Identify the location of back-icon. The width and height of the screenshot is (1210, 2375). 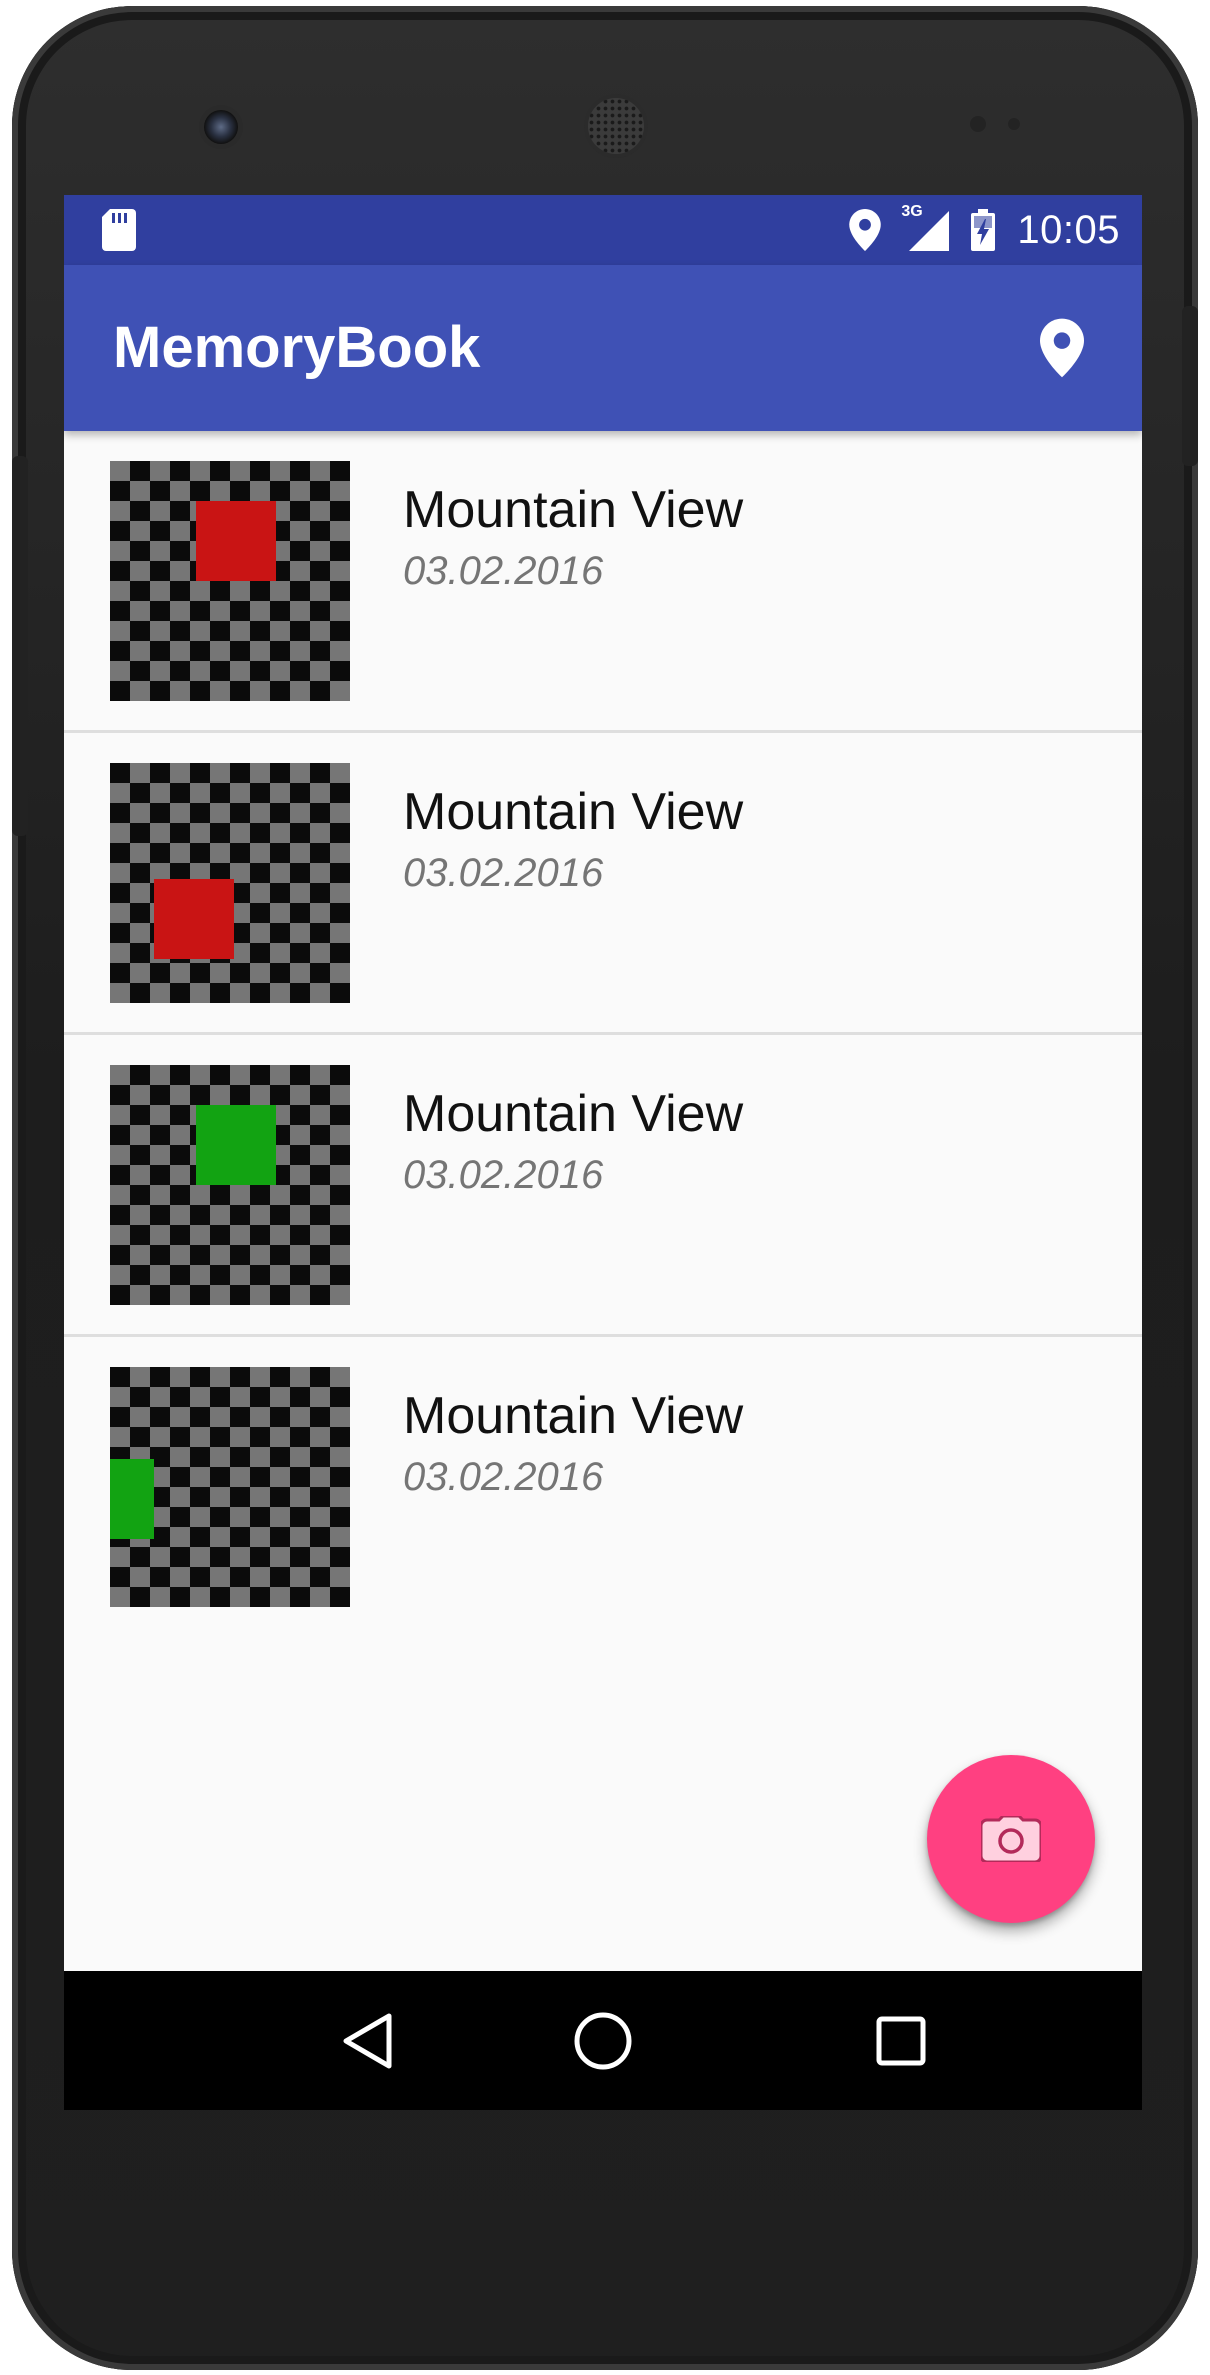
(367, 2041).